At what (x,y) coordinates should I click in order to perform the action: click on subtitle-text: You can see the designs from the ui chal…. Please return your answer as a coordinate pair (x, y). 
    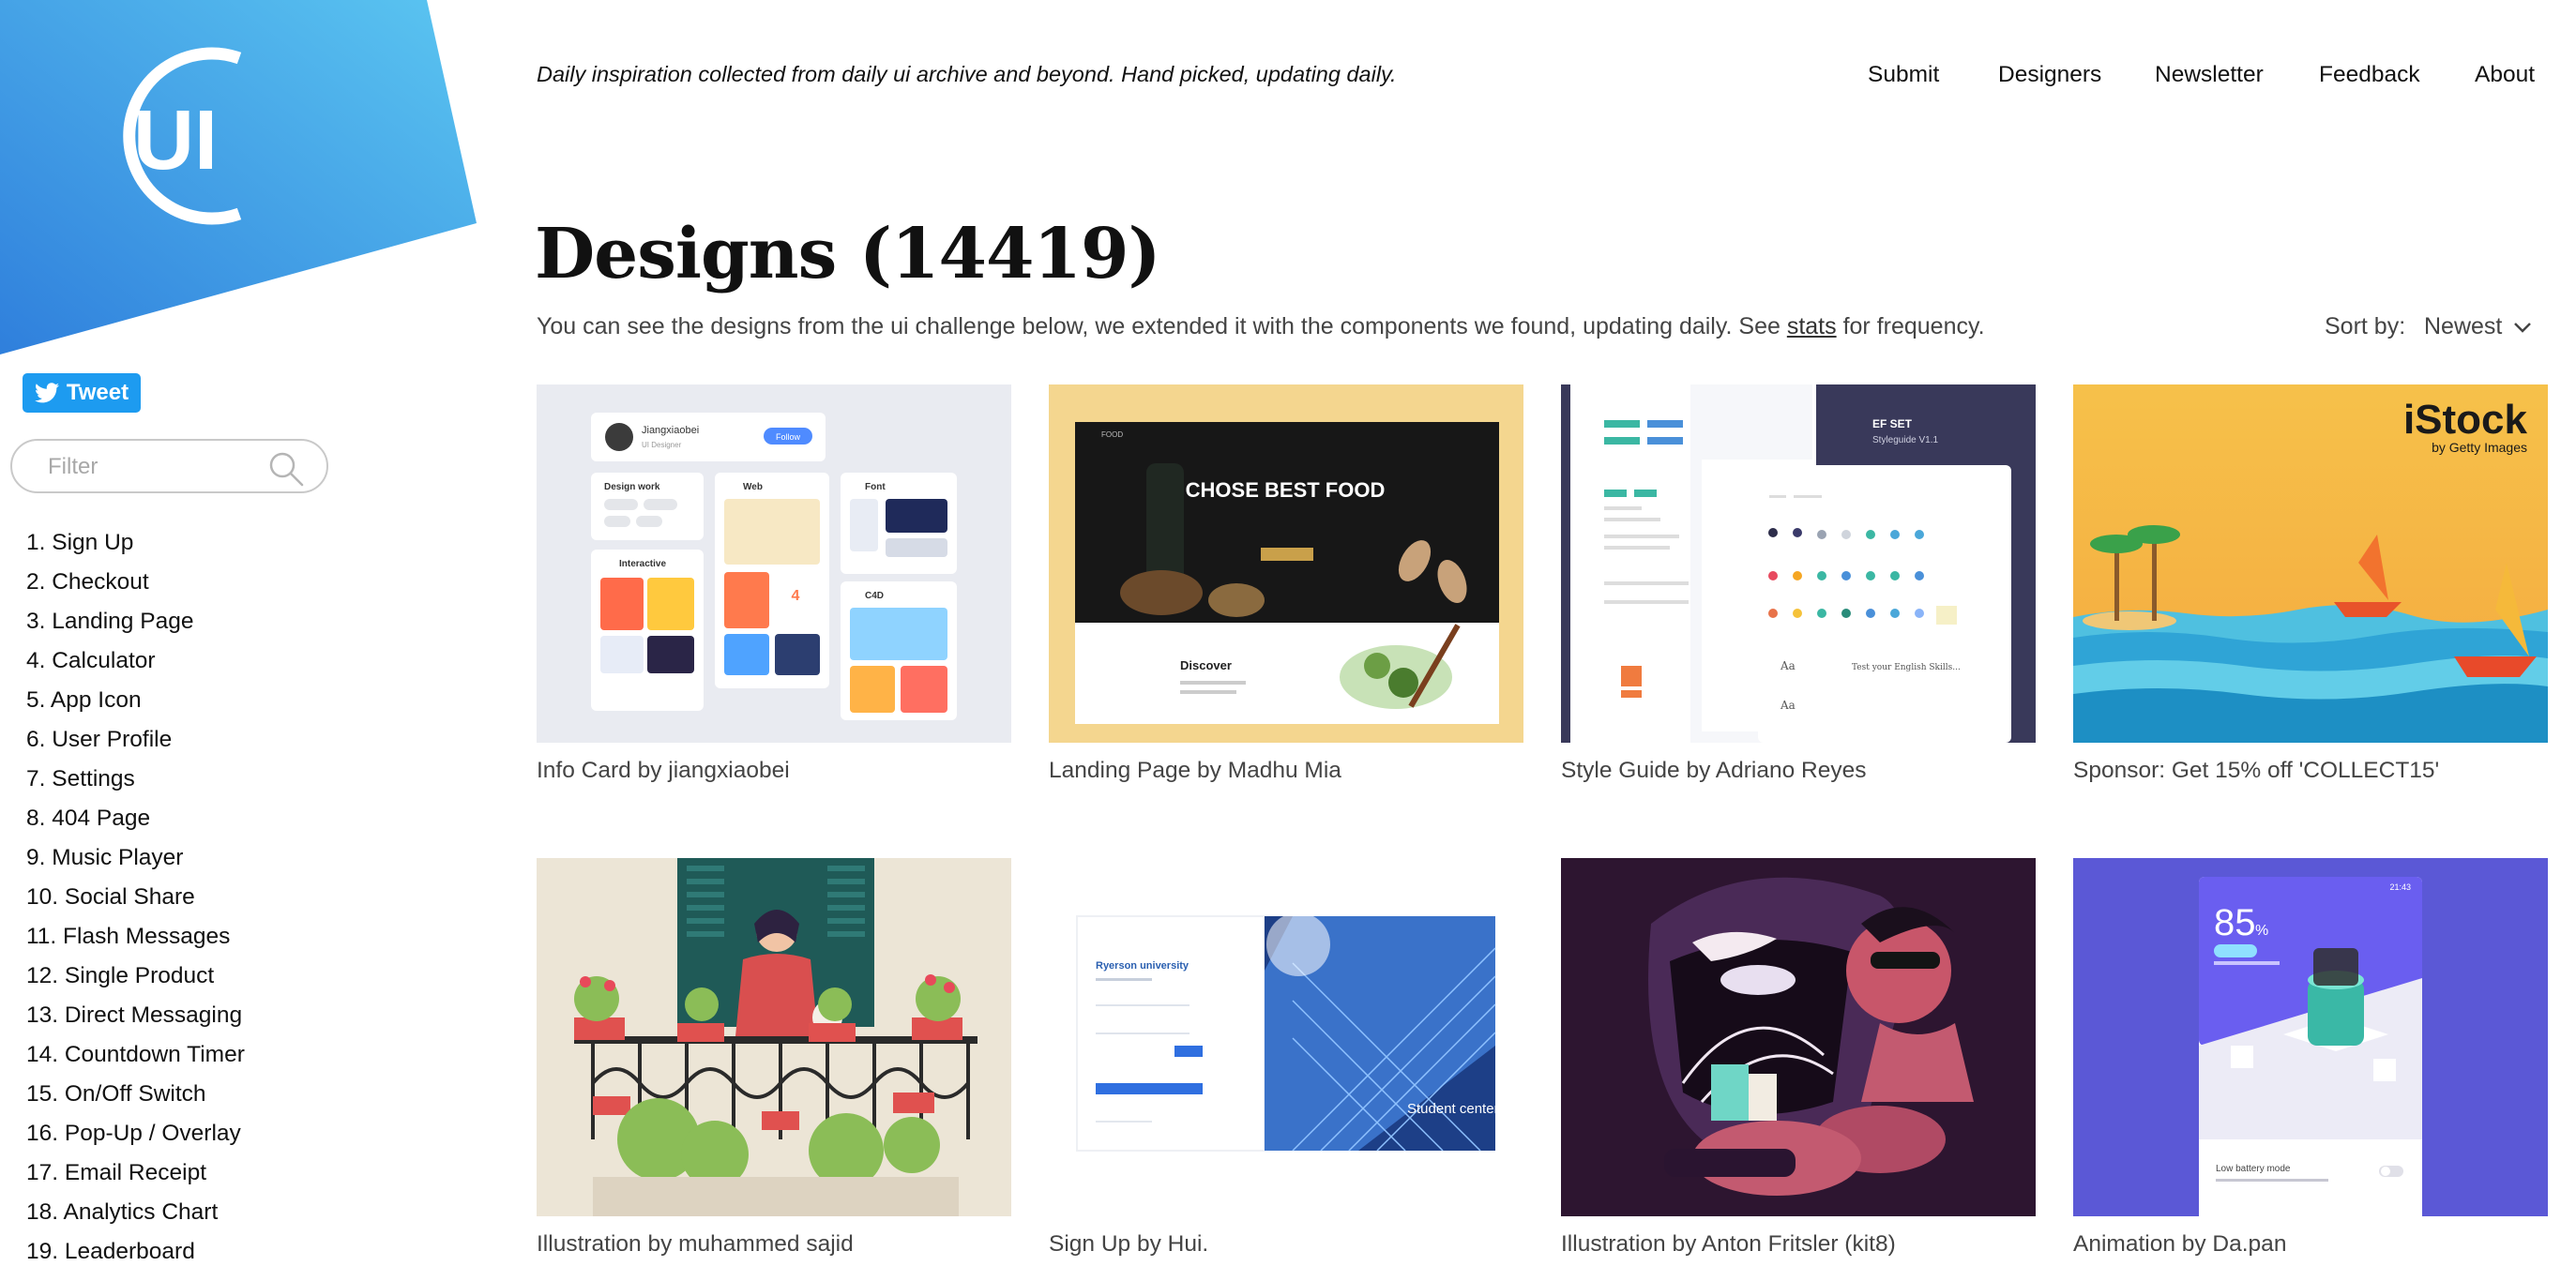
    Looking at the image, I should click on (1162, 326).